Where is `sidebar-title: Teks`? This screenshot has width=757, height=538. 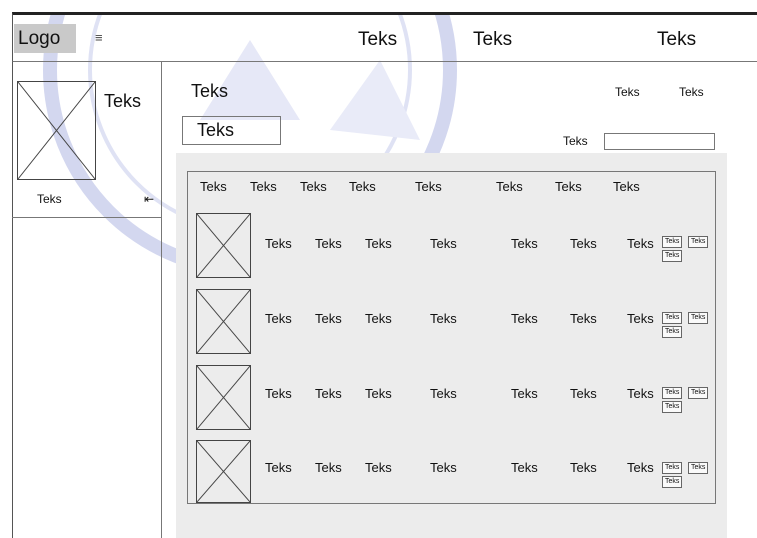
sidebar-title: Teks is located at coordinates (123, 101).